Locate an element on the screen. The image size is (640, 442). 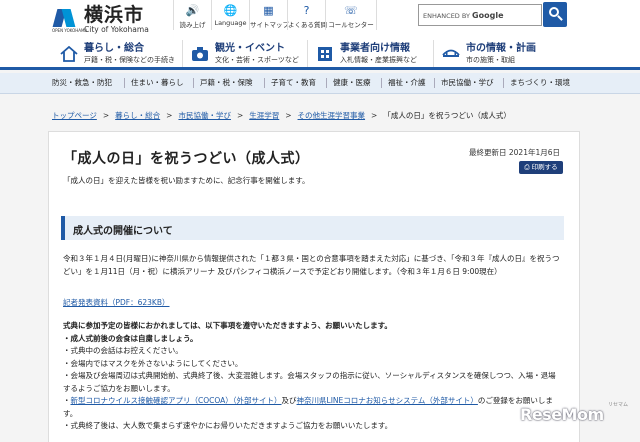
mainnav-living: 暮らし・総合 戸籍・税・保険などの手続き is located at coordinates (117, 53).